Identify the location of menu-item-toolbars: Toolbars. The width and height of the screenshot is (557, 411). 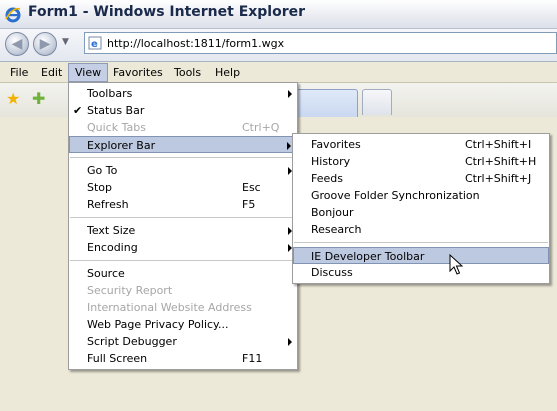
(183, 93).